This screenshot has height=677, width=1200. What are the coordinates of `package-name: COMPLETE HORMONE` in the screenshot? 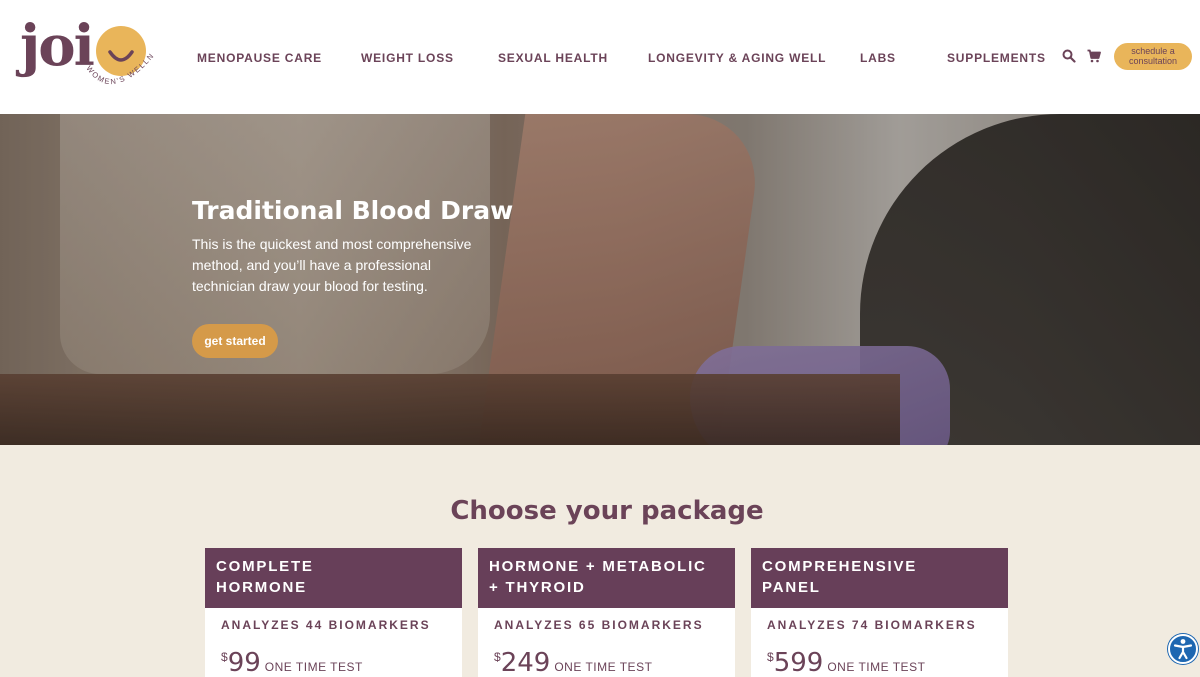 It's located at (333, 578).